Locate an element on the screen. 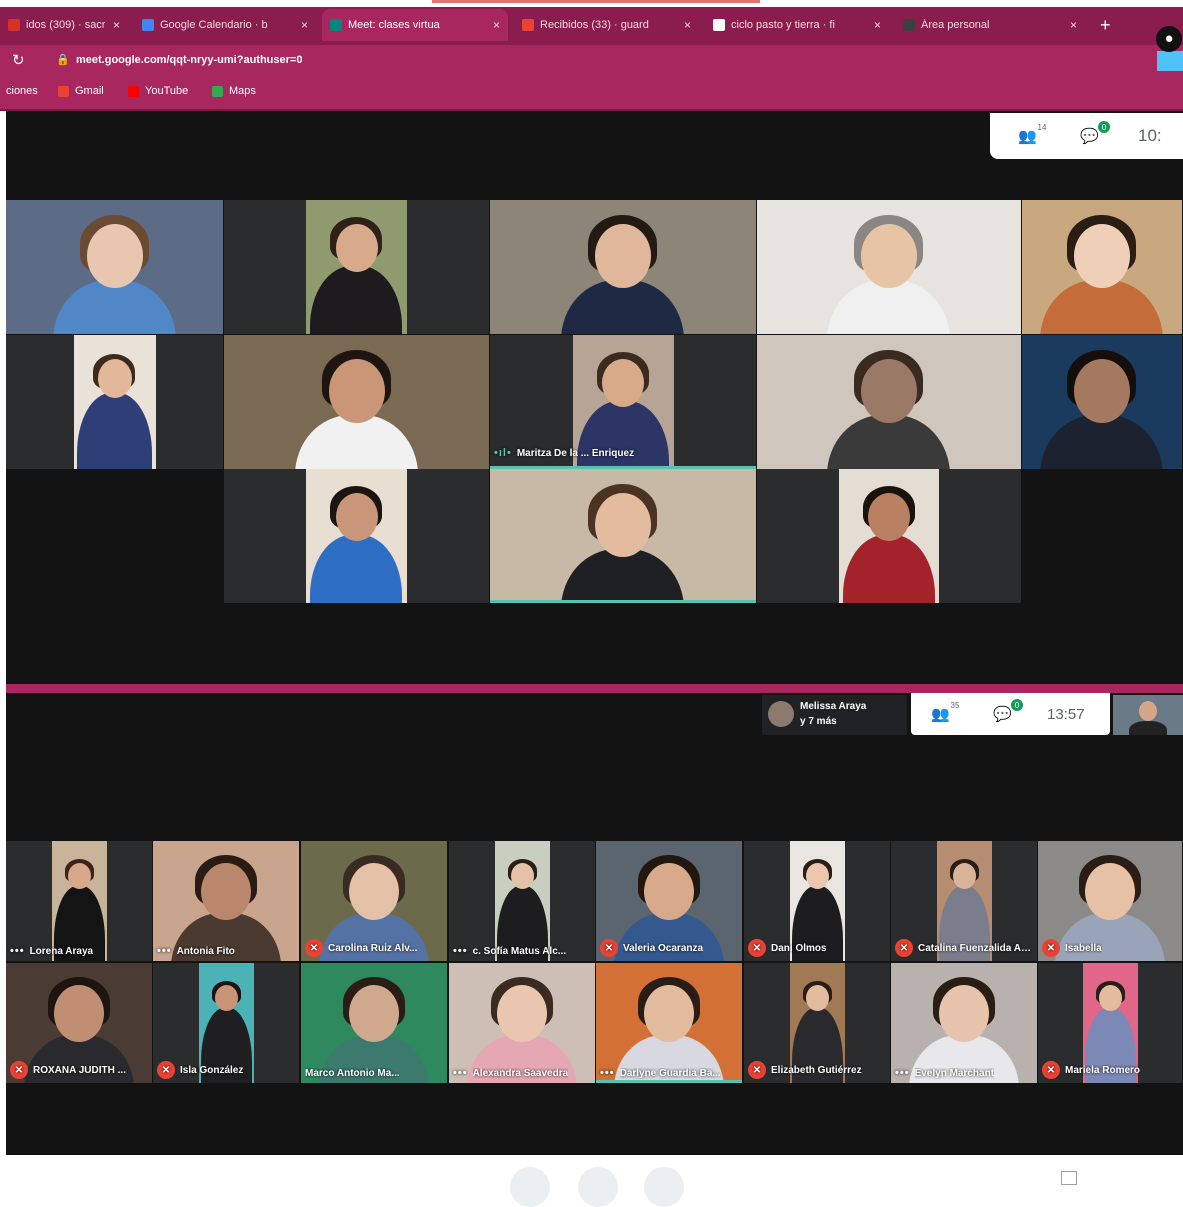 This screenshot has width=1183, height=1207. people-count: 14 is located at coordinates (1042, 127).